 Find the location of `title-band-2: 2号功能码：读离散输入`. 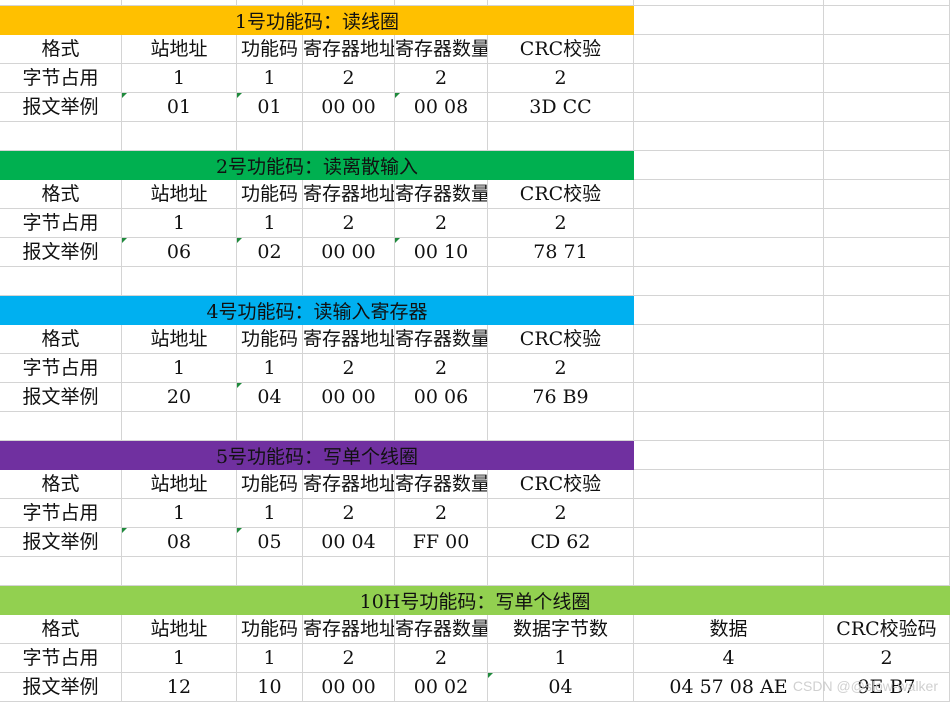

title-band-2: 2号功能码：读离散输入 is located at coordinates (317, 165).